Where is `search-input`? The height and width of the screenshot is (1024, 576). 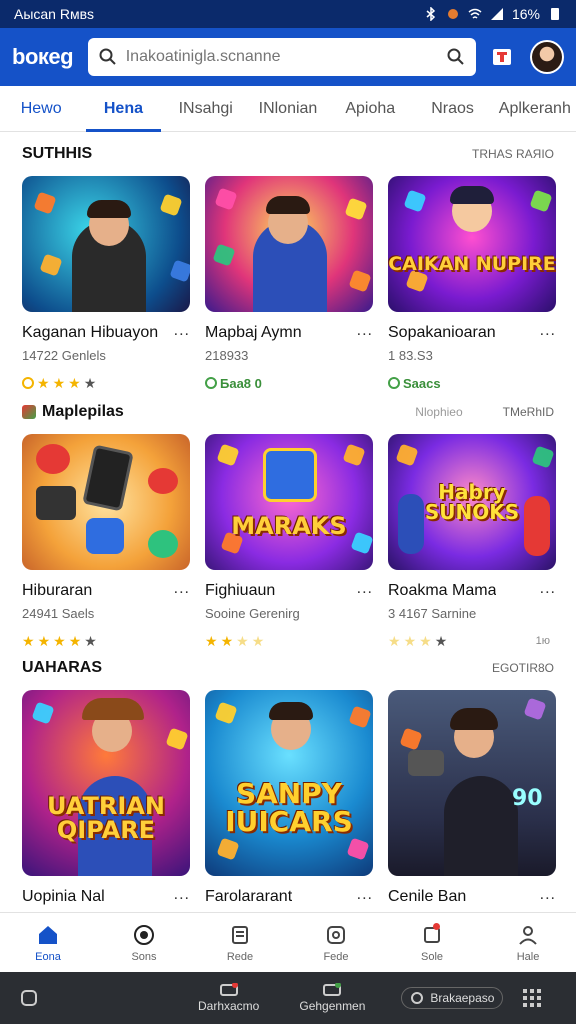
search-input is located at coordinates (286, 57).